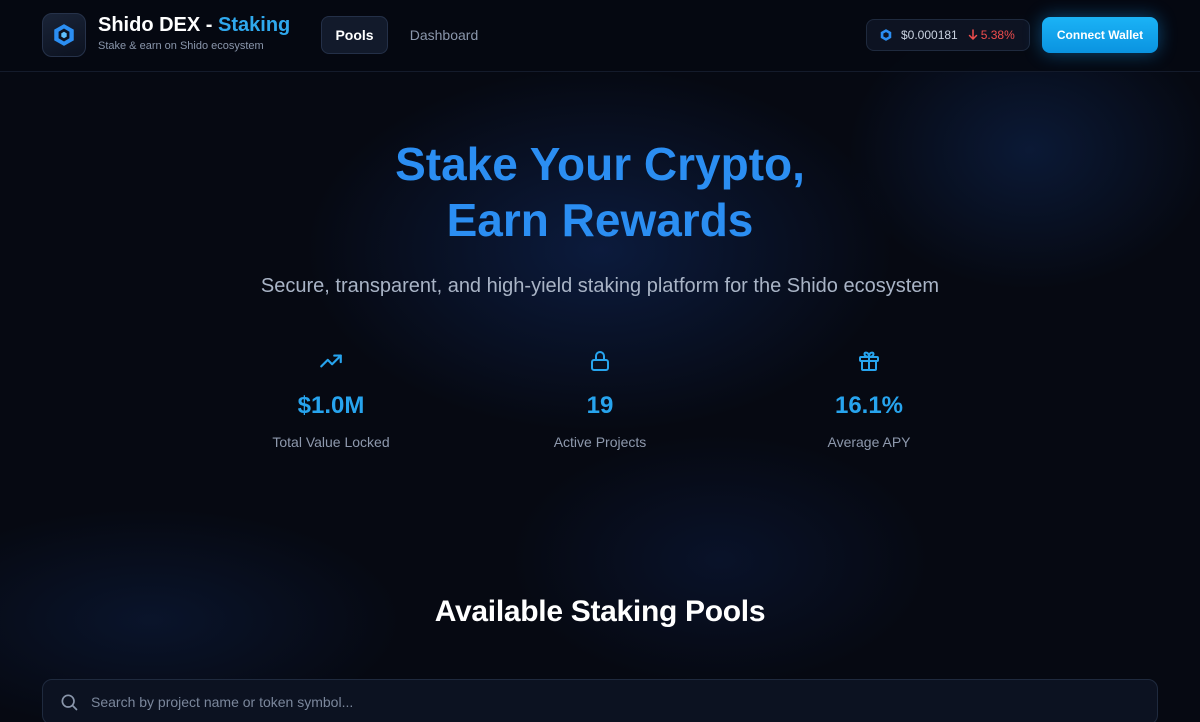 This screenshot has height=722, width=1200. What do you see at coordinates (444, 35) in the screenshot?
I see `nav-tab-dashboard: Dashboard` at bounding box center [444, 35].